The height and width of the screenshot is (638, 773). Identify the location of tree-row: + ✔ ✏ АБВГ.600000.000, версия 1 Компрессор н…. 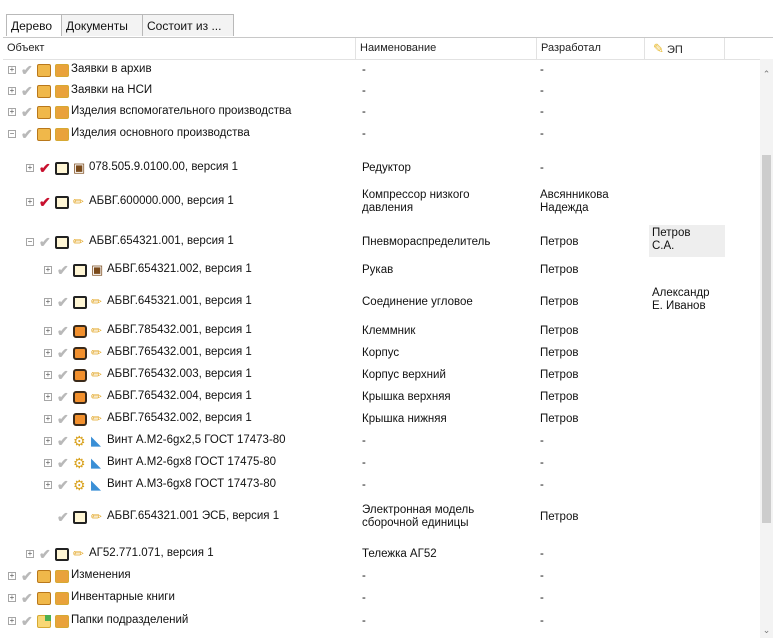
(381, 202).